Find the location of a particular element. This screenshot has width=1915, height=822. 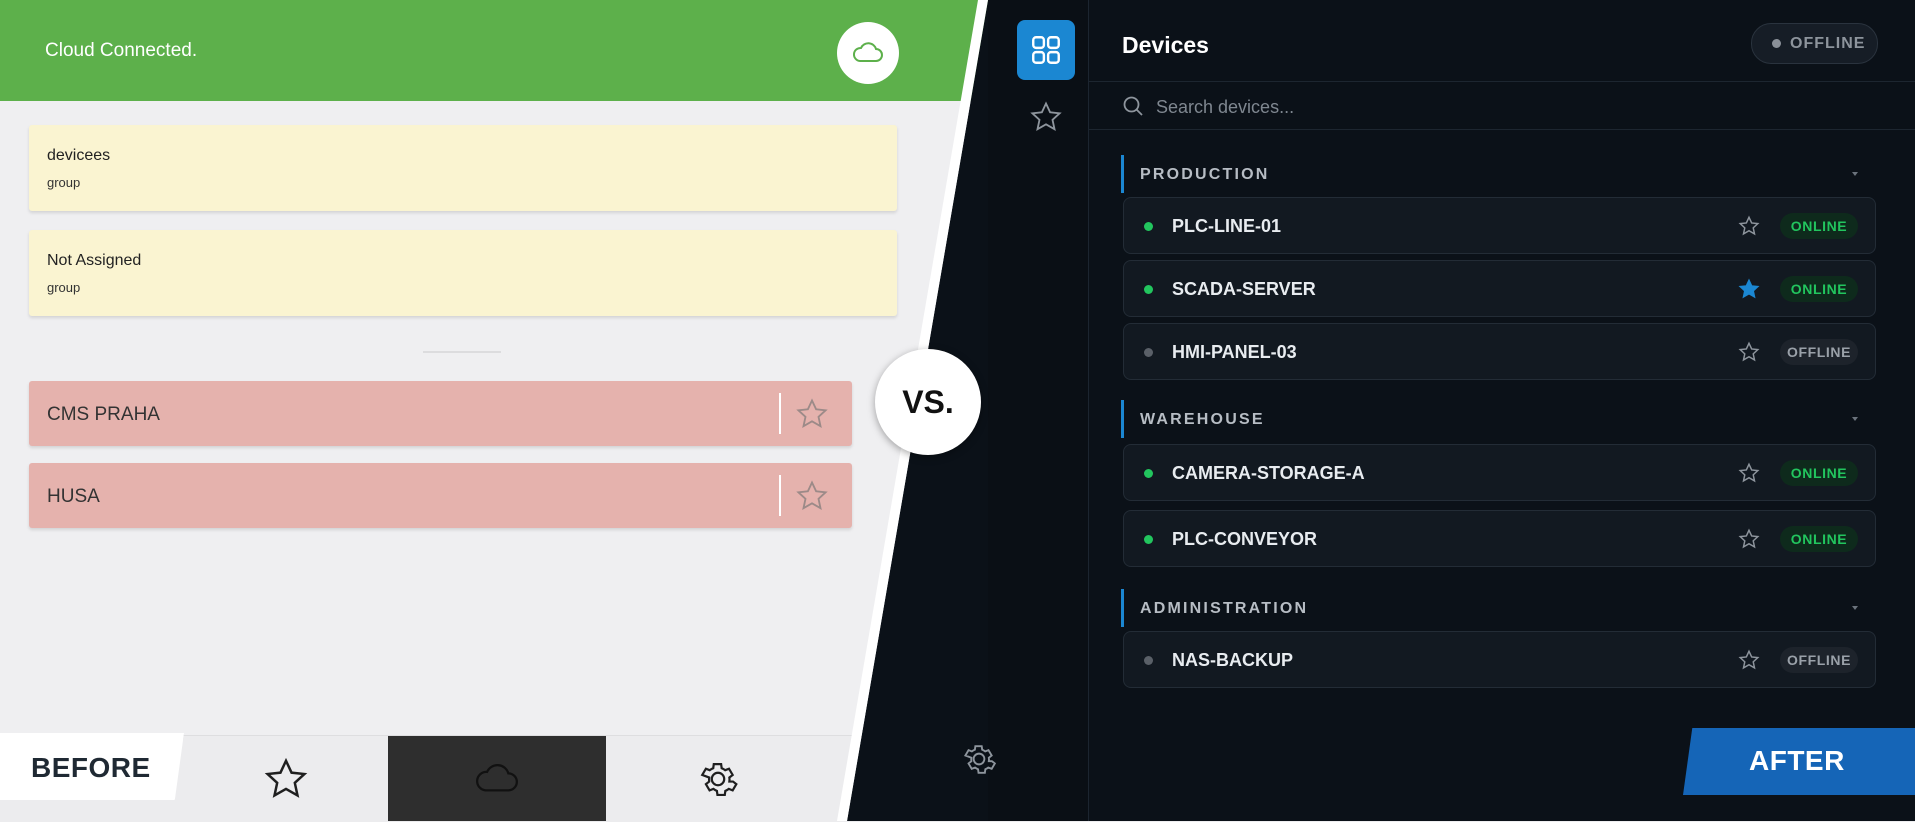

sidebar-devices-button is located at coordinates (1046, 50).